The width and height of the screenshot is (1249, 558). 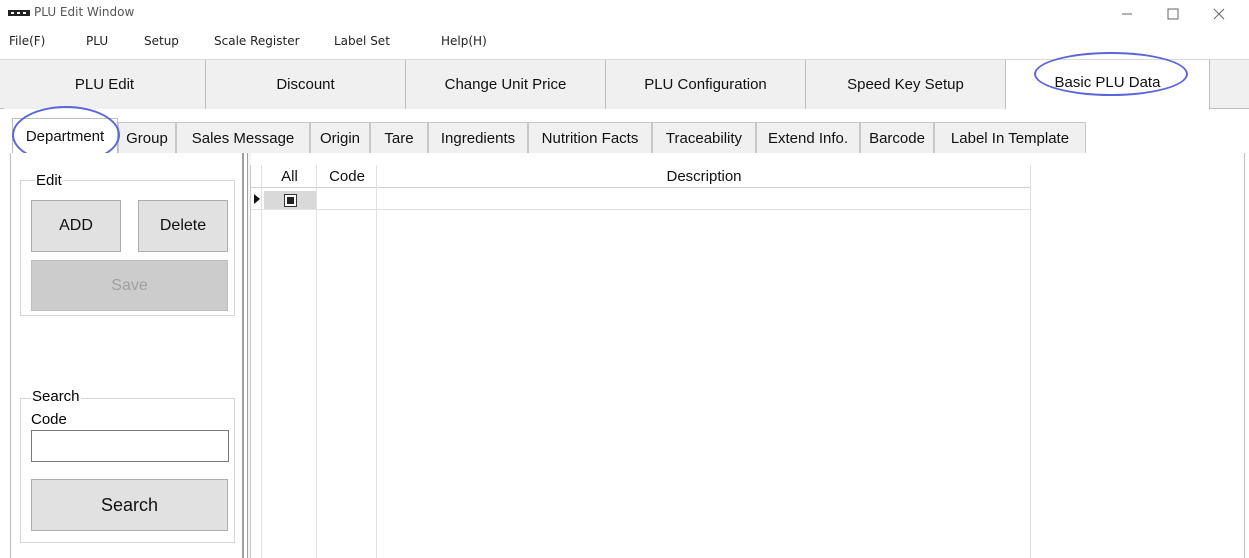 I want to click on subtab-origin: Origin, so click(x=340, y=137).